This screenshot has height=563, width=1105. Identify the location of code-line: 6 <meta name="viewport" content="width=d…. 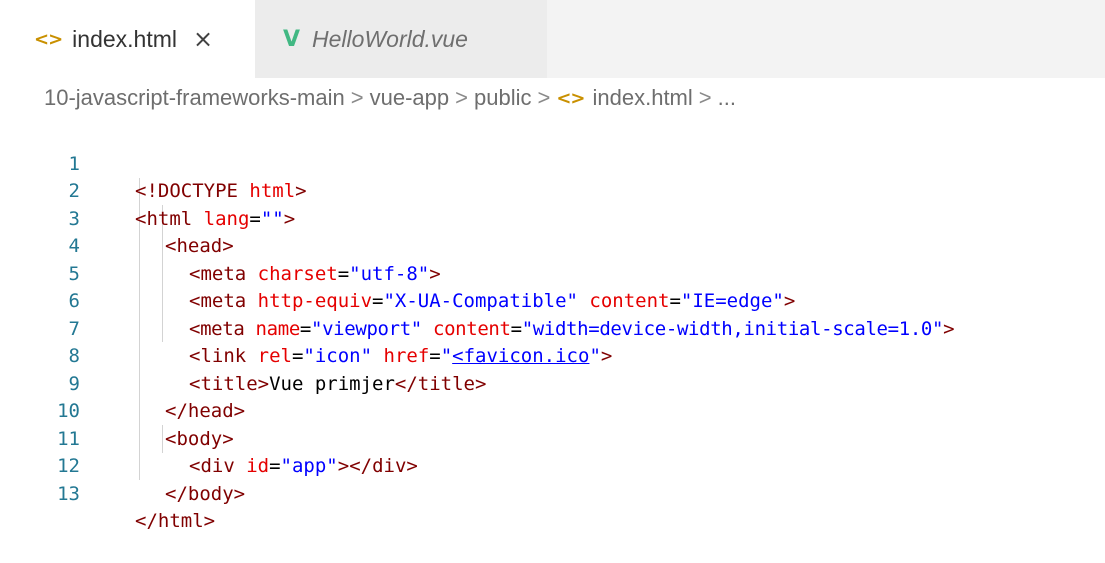
(552, 300).